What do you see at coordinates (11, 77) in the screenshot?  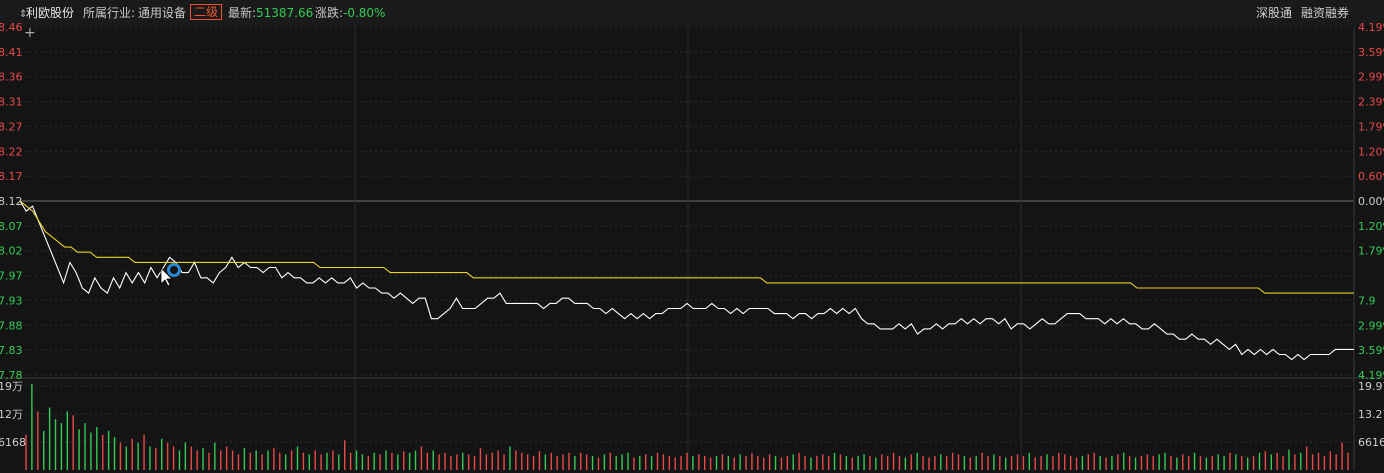 I see `y-tick-left: 8.36` at bounding box center [11, 77].